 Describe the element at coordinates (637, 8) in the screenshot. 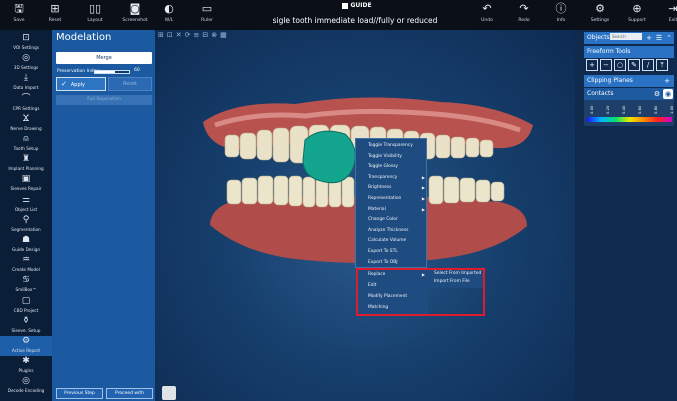

I see `support-icon: ⊕` at that location.